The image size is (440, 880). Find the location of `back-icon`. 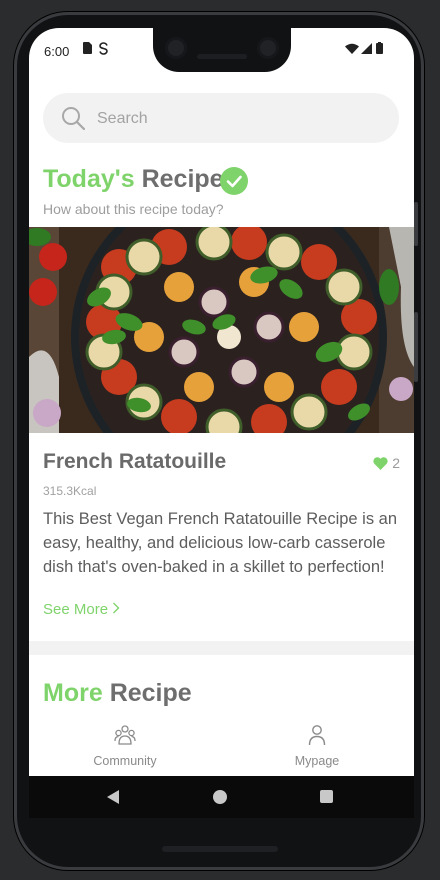

back-icon is located at coordinates (113, 797).